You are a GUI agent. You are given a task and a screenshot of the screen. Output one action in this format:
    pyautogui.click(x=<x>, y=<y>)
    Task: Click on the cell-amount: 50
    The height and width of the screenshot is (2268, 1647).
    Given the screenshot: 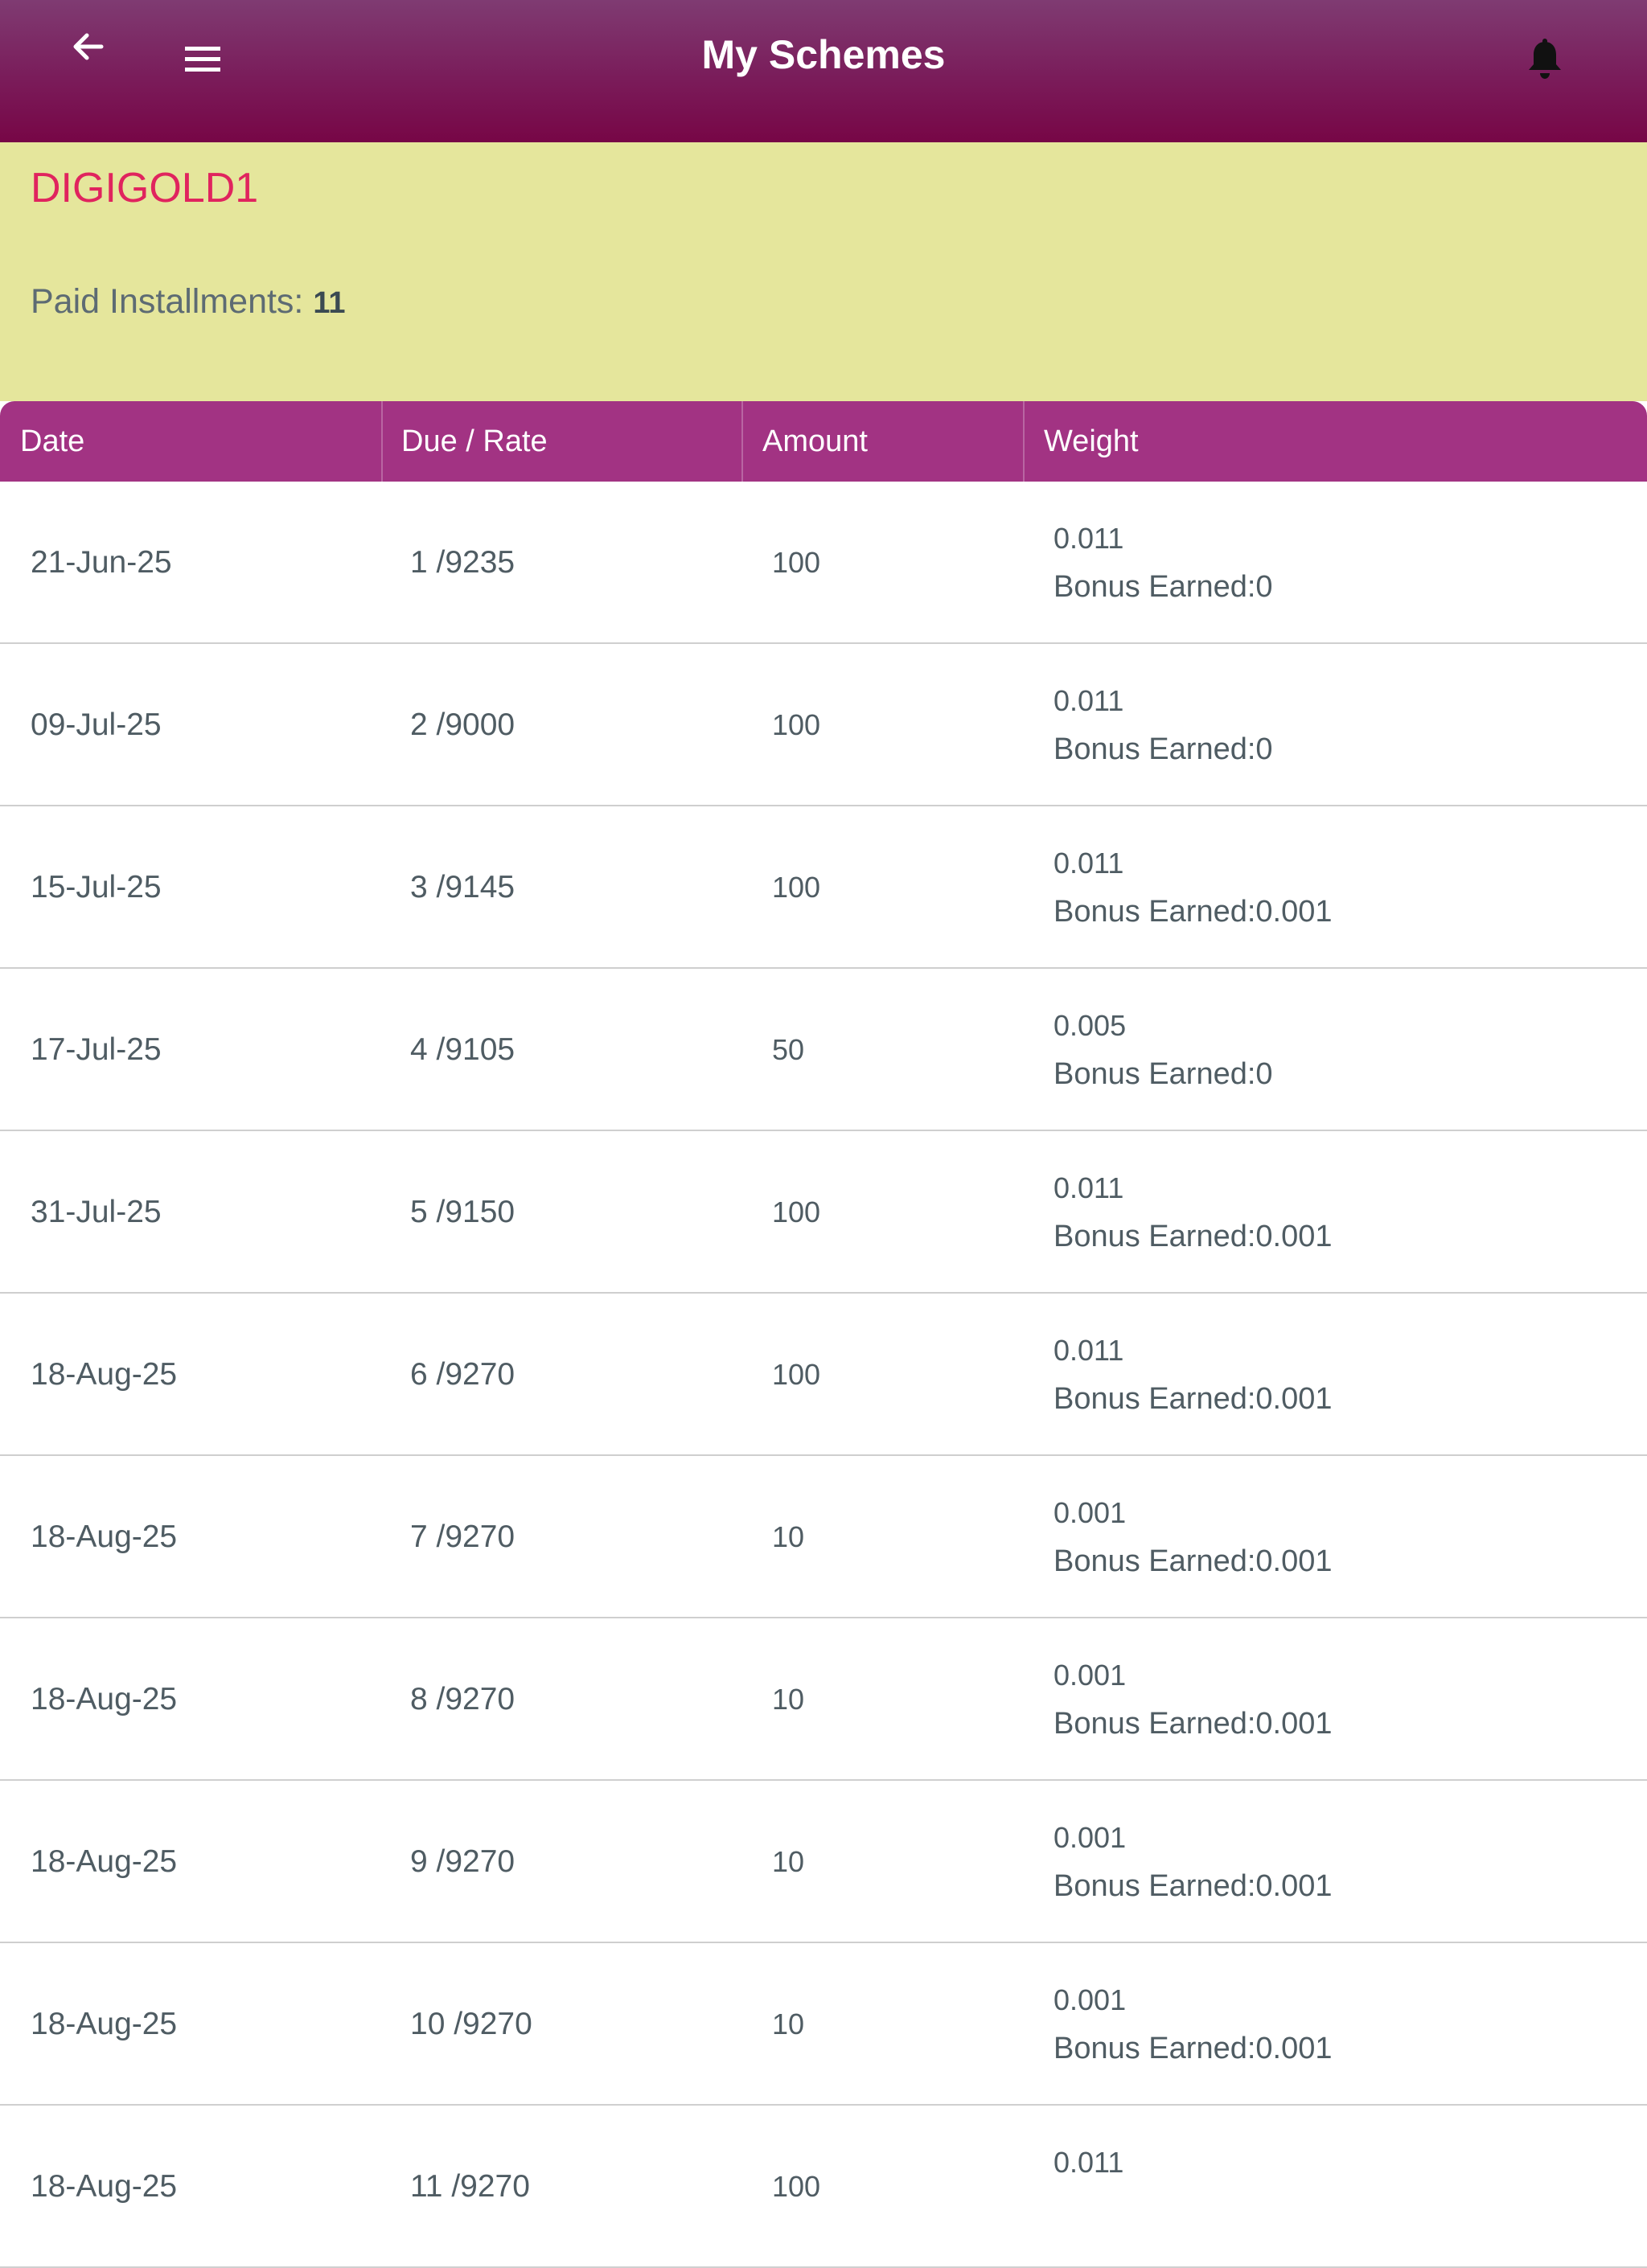 What is the action you would take?
    pyautogui.click(x=788, y=1049)
    